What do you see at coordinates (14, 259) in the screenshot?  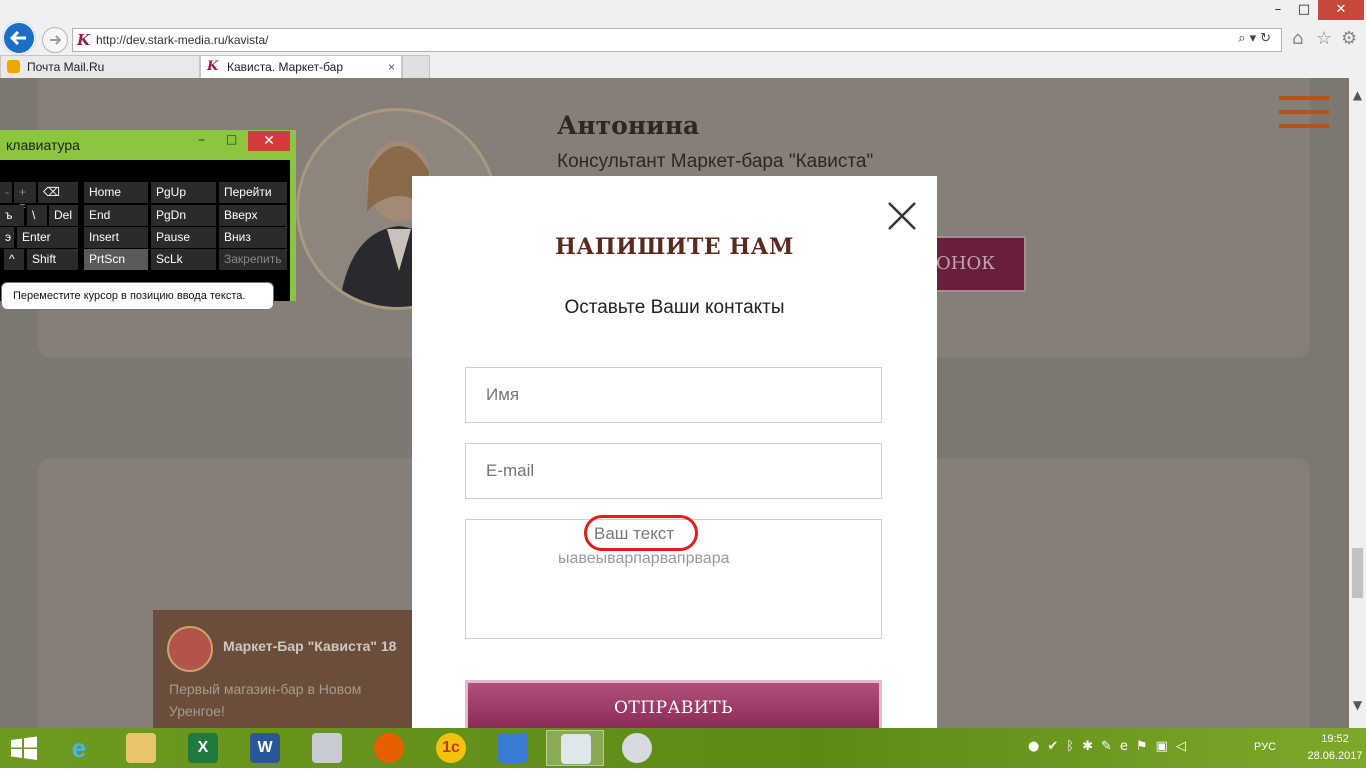 I see `key-caret: ^` at bounding box center [14, 259].